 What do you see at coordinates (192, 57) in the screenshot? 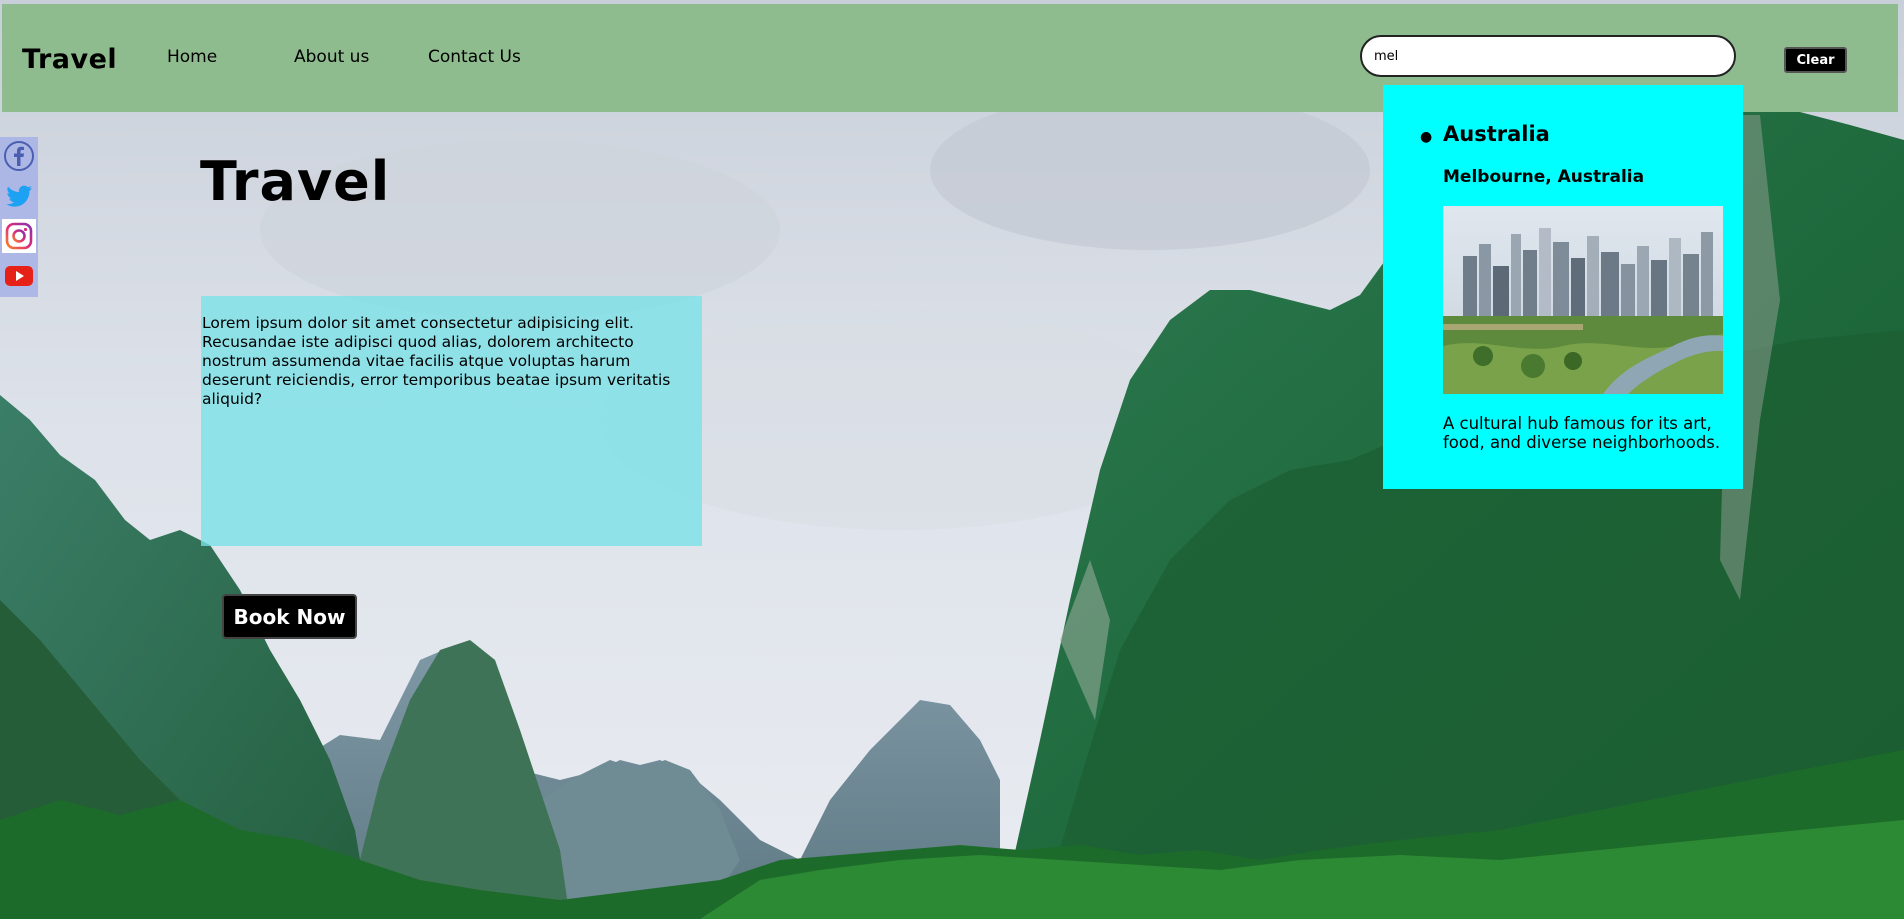
I see `nav-link-home: Home` at bounding box center [192, 57].